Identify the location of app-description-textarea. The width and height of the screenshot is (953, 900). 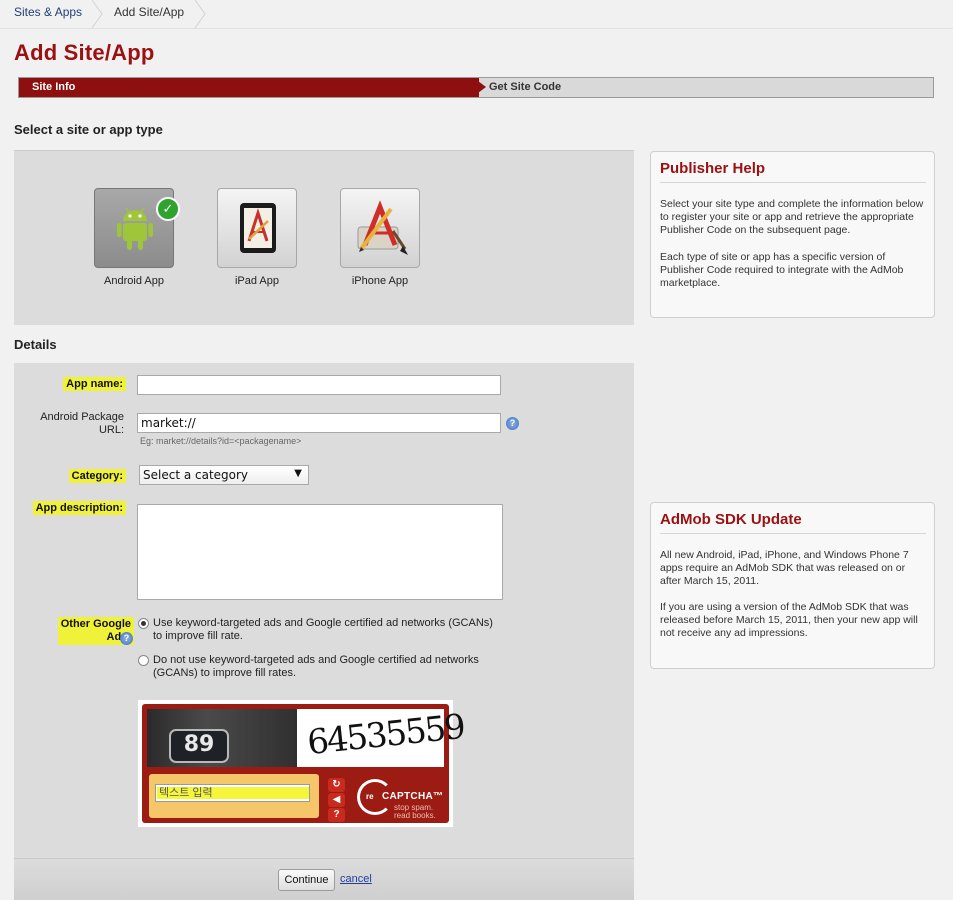
(320, 552).